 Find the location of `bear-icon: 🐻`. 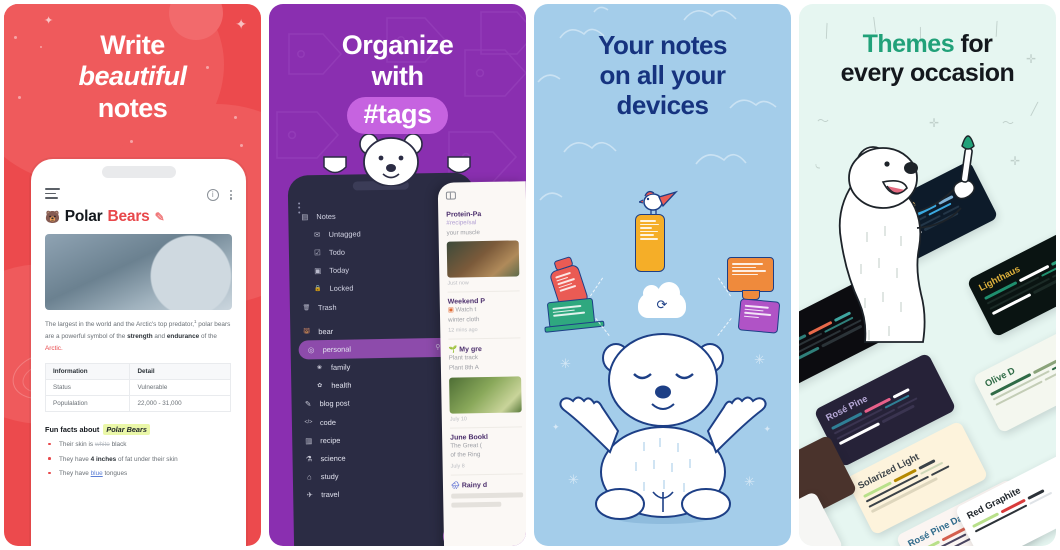

bear-icon: 🐻 is located at coordinates (307, 332).